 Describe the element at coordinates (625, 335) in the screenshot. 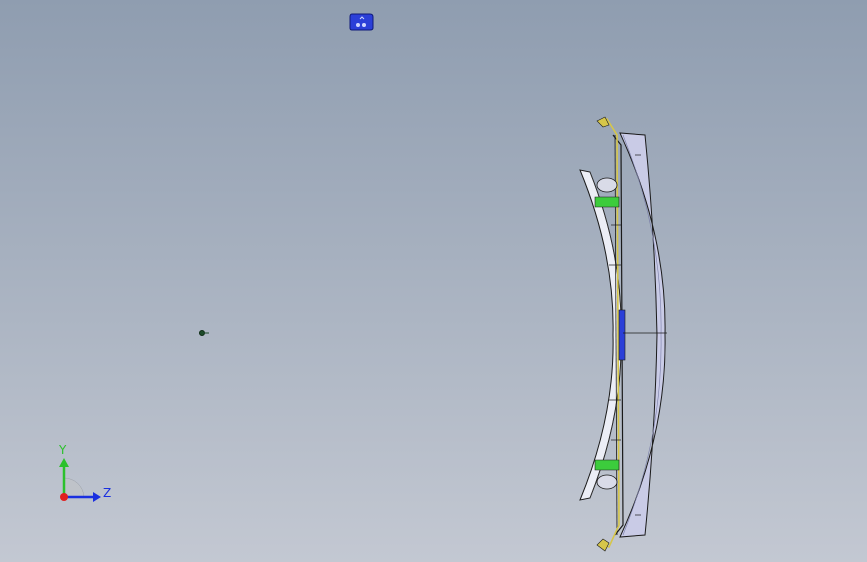

I see `bumper-beam-model` at that location.